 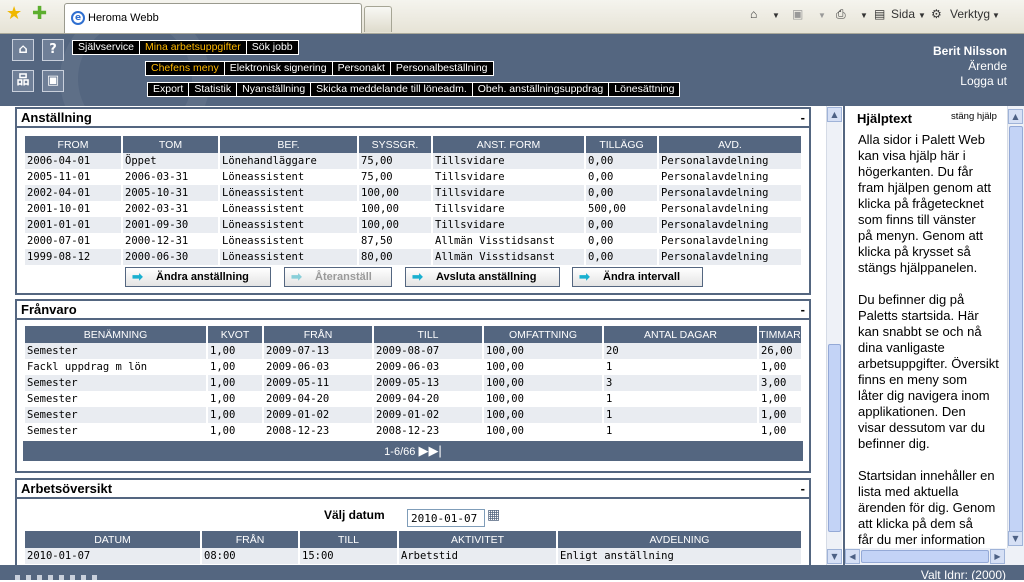 What do you see at coordinates (274, 89) in the screenshot?
I see `action-nyanstallning: Nyanställning` at bounding box center [274, 89].